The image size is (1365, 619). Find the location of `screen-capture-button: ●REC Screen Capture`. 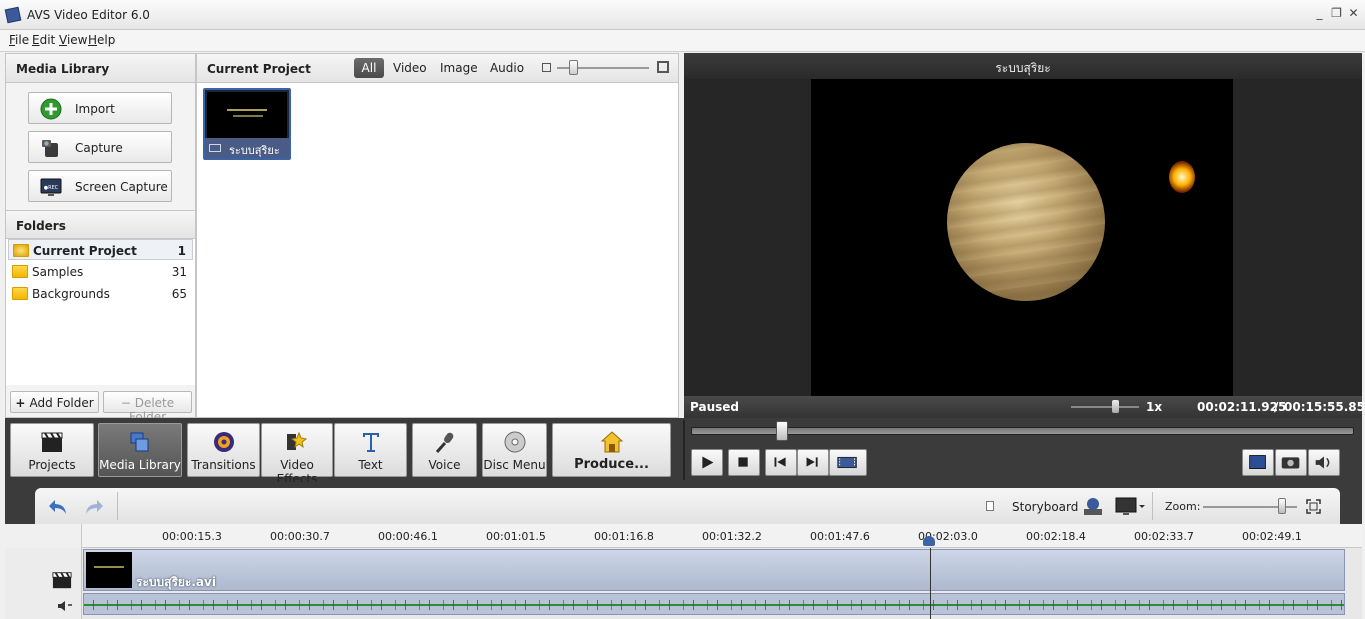

screen-capture-button: ●REC Screen Capture is located at coordinates (100, 186).